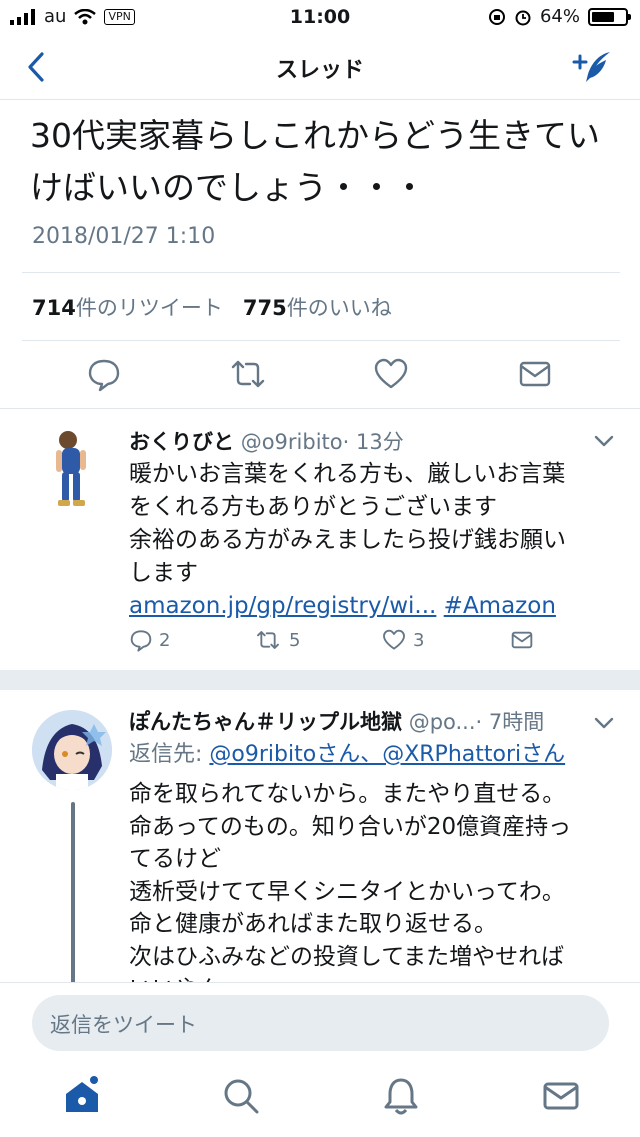 The width and height of the screenshot is (640, 1137). What do you see at coordinates (241, 1096) in the screenshot?
I see `search-icon` at bounding box center [241, 1096].